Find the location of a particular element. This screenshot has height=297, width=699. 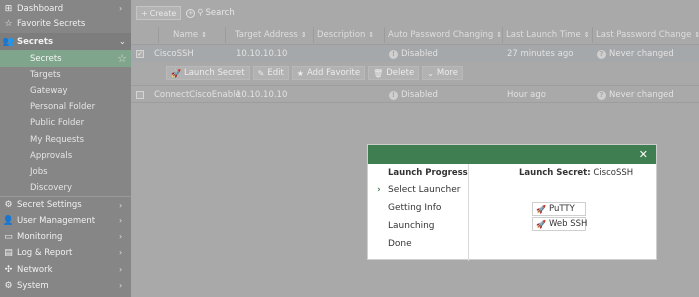

sidebar-item-secret-settings: ⚙ Secret Settings › is located at coordinates (65, 204).